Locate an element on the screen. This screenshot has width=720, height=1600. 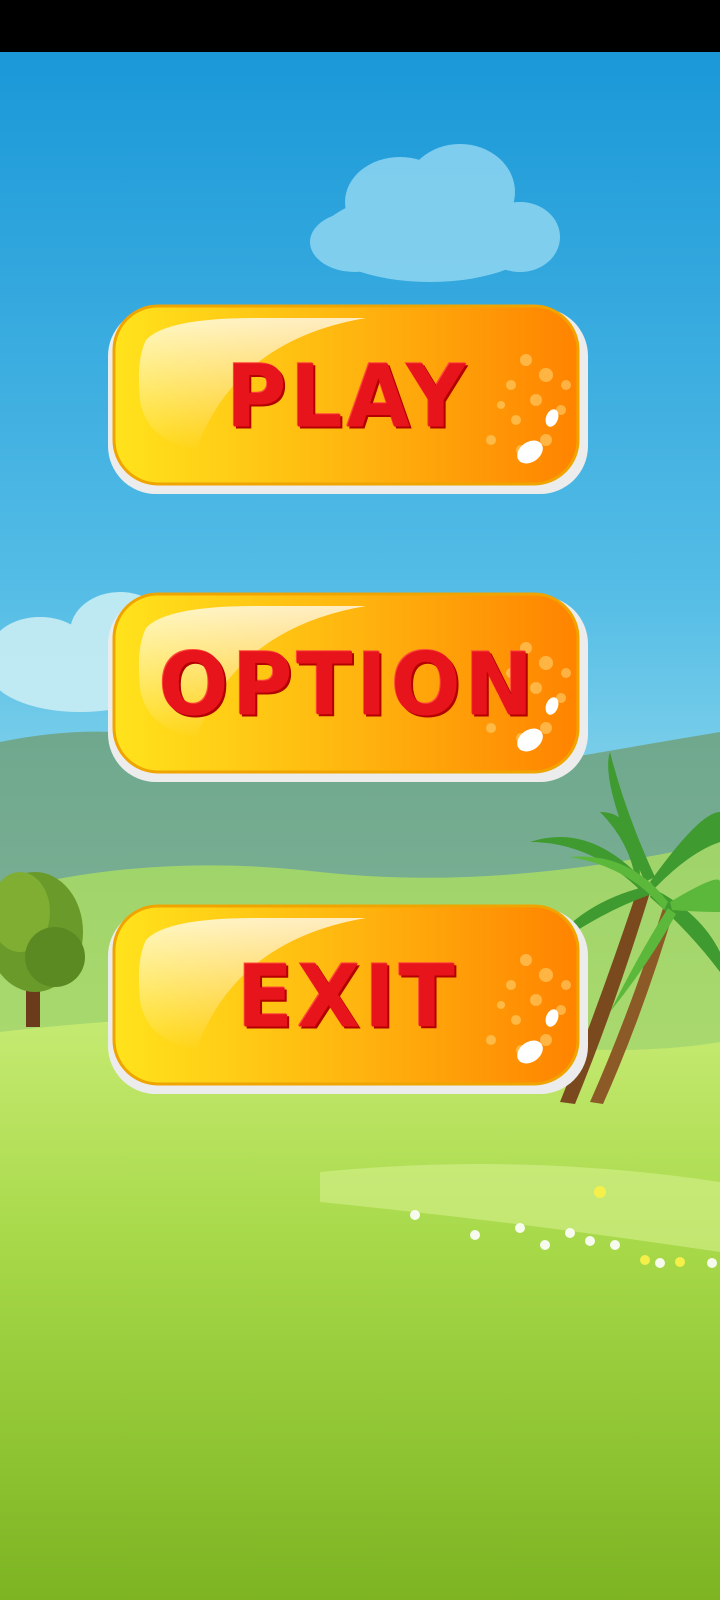
exit-button: EXIT is located at coordinates (348, 998).